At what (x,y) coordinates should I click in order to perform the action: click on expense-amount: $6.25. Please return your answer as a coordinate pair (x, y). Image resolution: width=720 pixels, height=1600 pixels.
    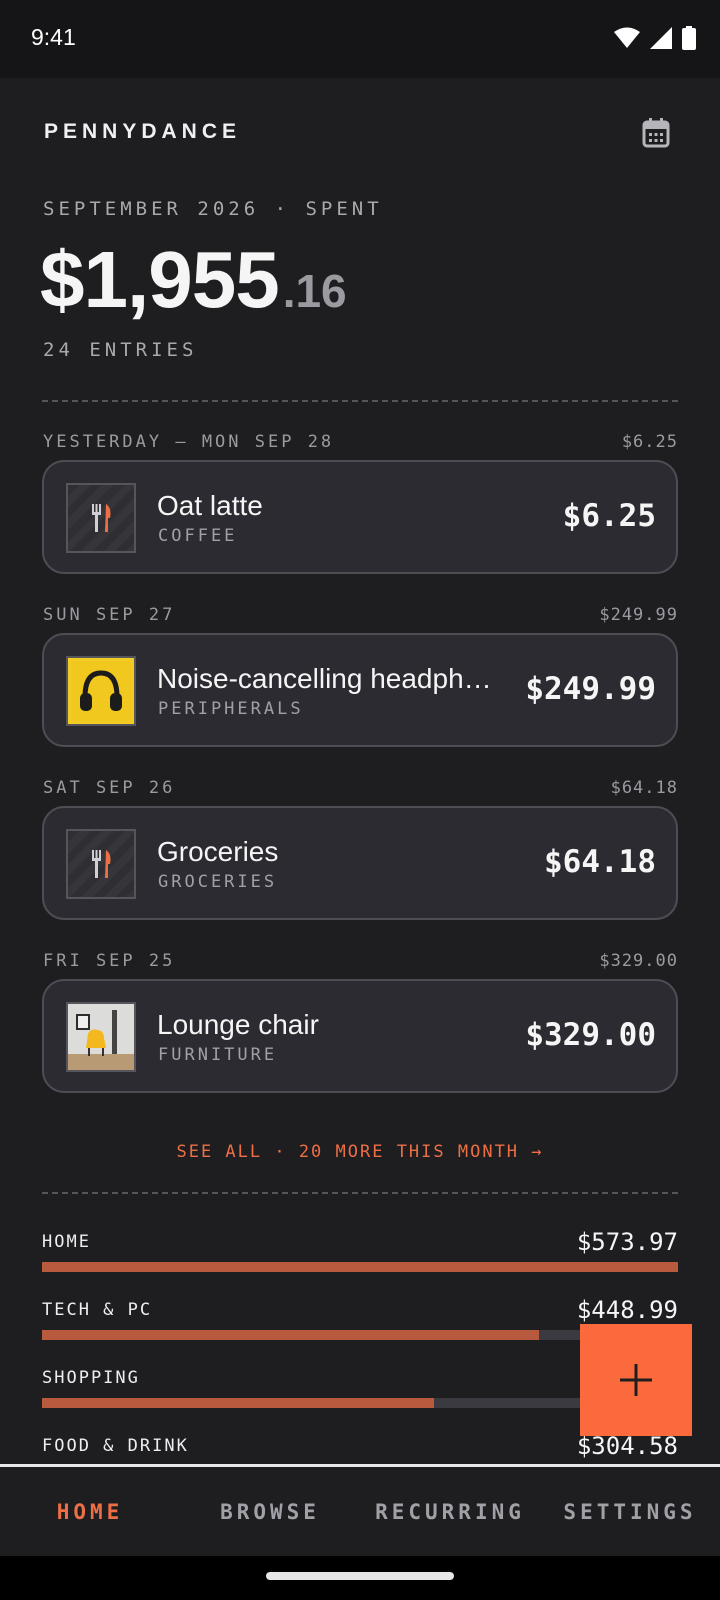
    Looking at the image, I should click on (609, 516).